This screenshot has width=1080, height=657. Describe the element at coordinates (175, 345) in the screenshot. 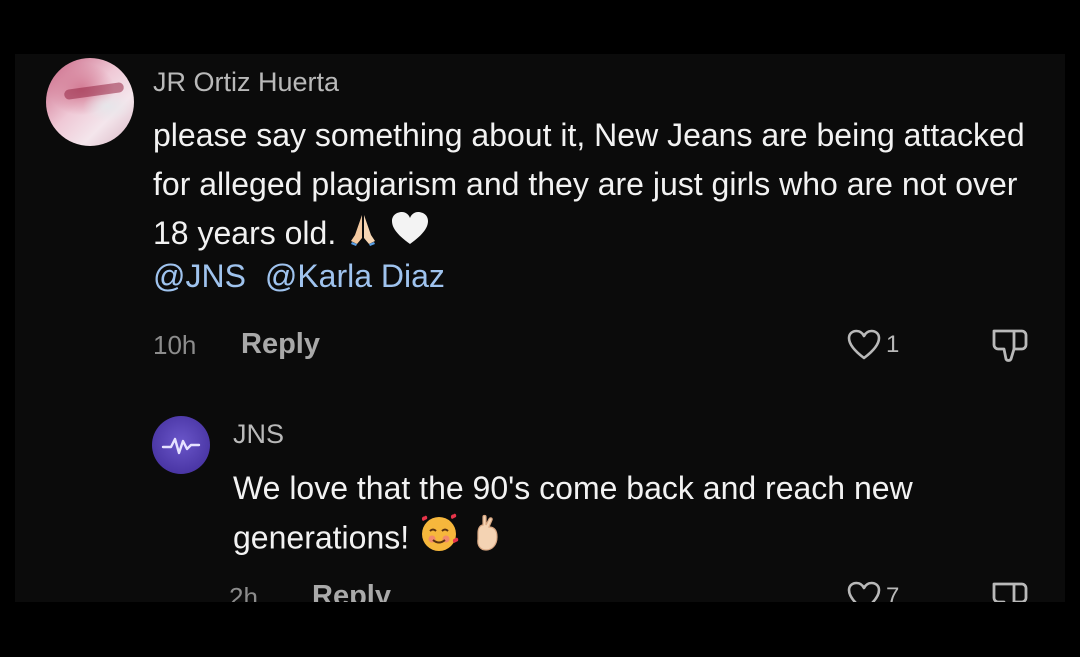

I see `comment-timestamp: 10h` at that location.